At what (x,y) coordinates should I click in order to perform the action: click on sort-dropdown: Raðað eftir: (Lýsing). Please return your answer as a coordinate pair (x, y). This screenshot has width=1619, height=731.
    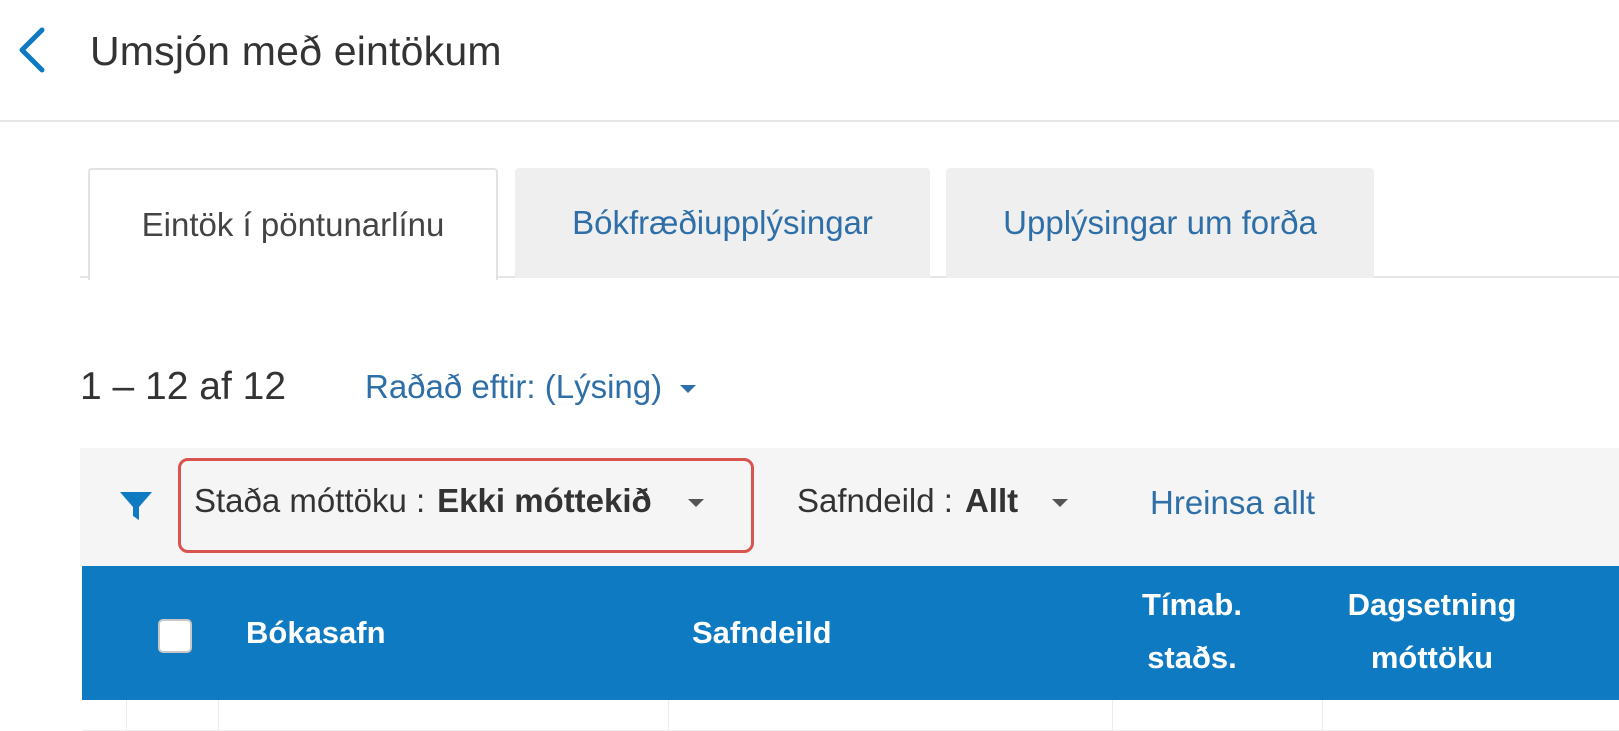
    Looking at the image, I should click on (531, 387).